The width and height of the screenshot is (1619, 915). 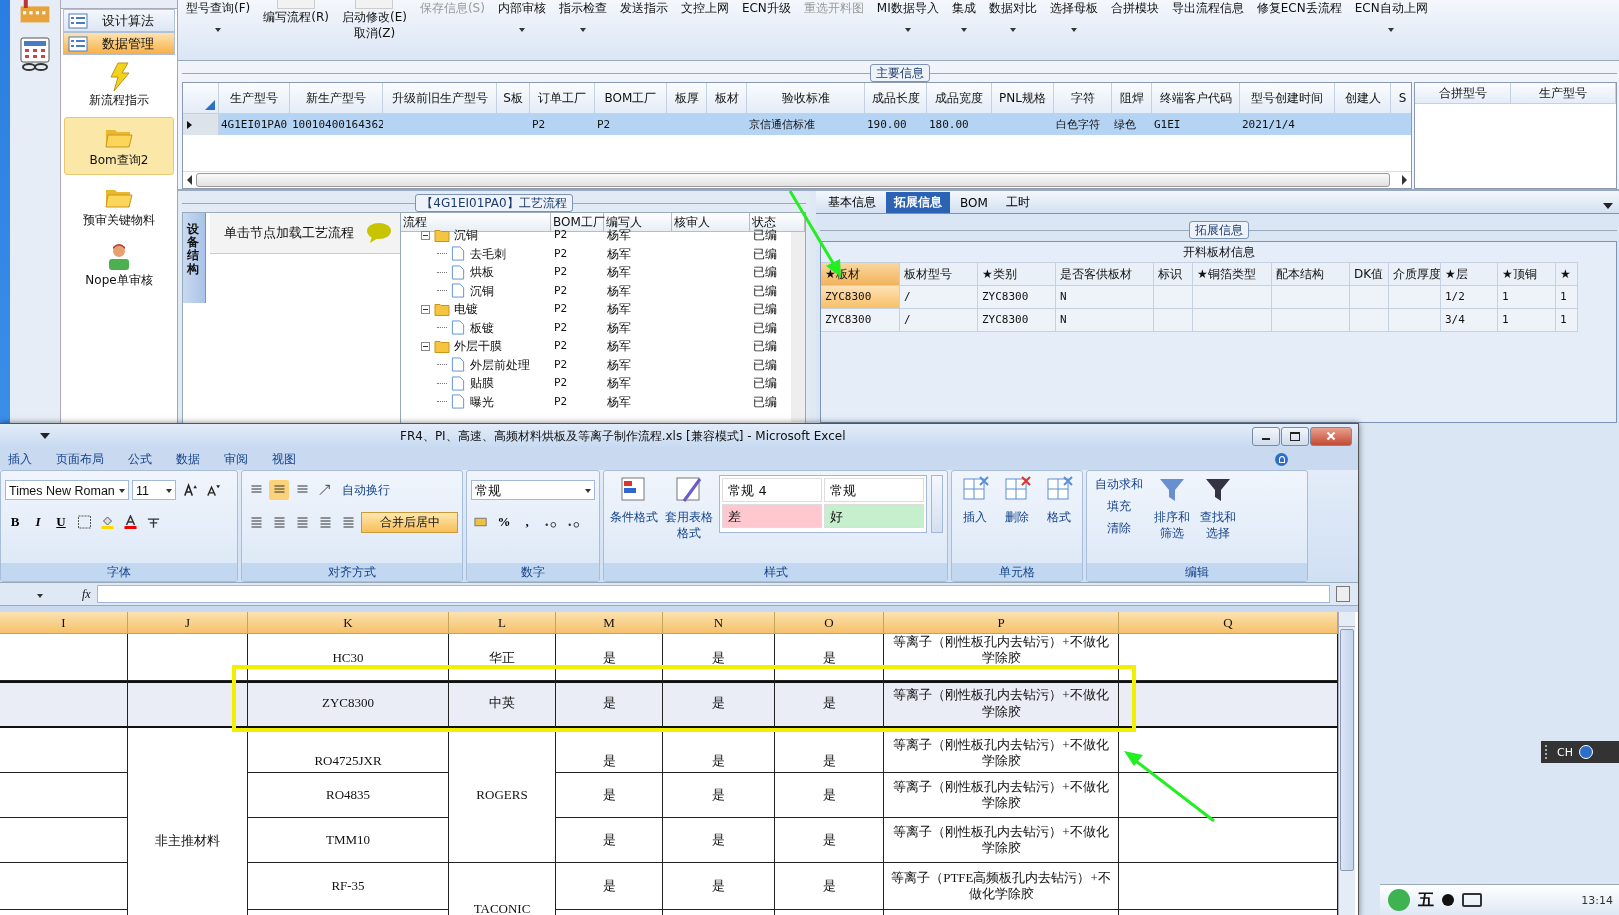 What do you see at coordinates (1134, 8) in the screenshot?
I see `toolbar-button: 合拼模块` at bounding box center [1134, 8].